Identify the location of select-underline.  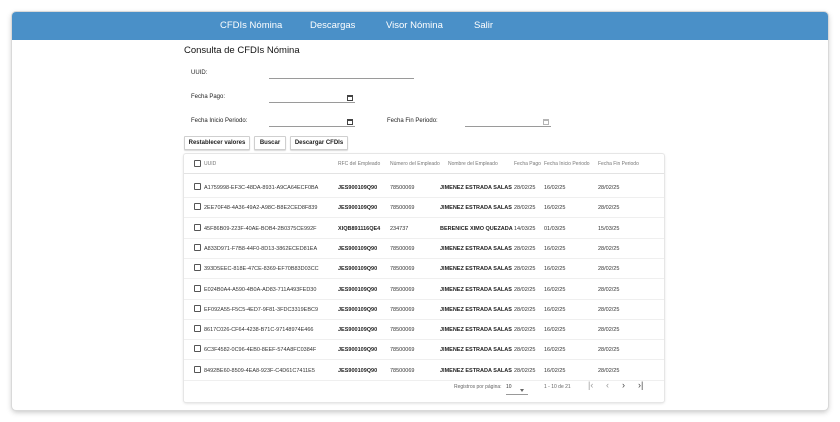
(517, 394).